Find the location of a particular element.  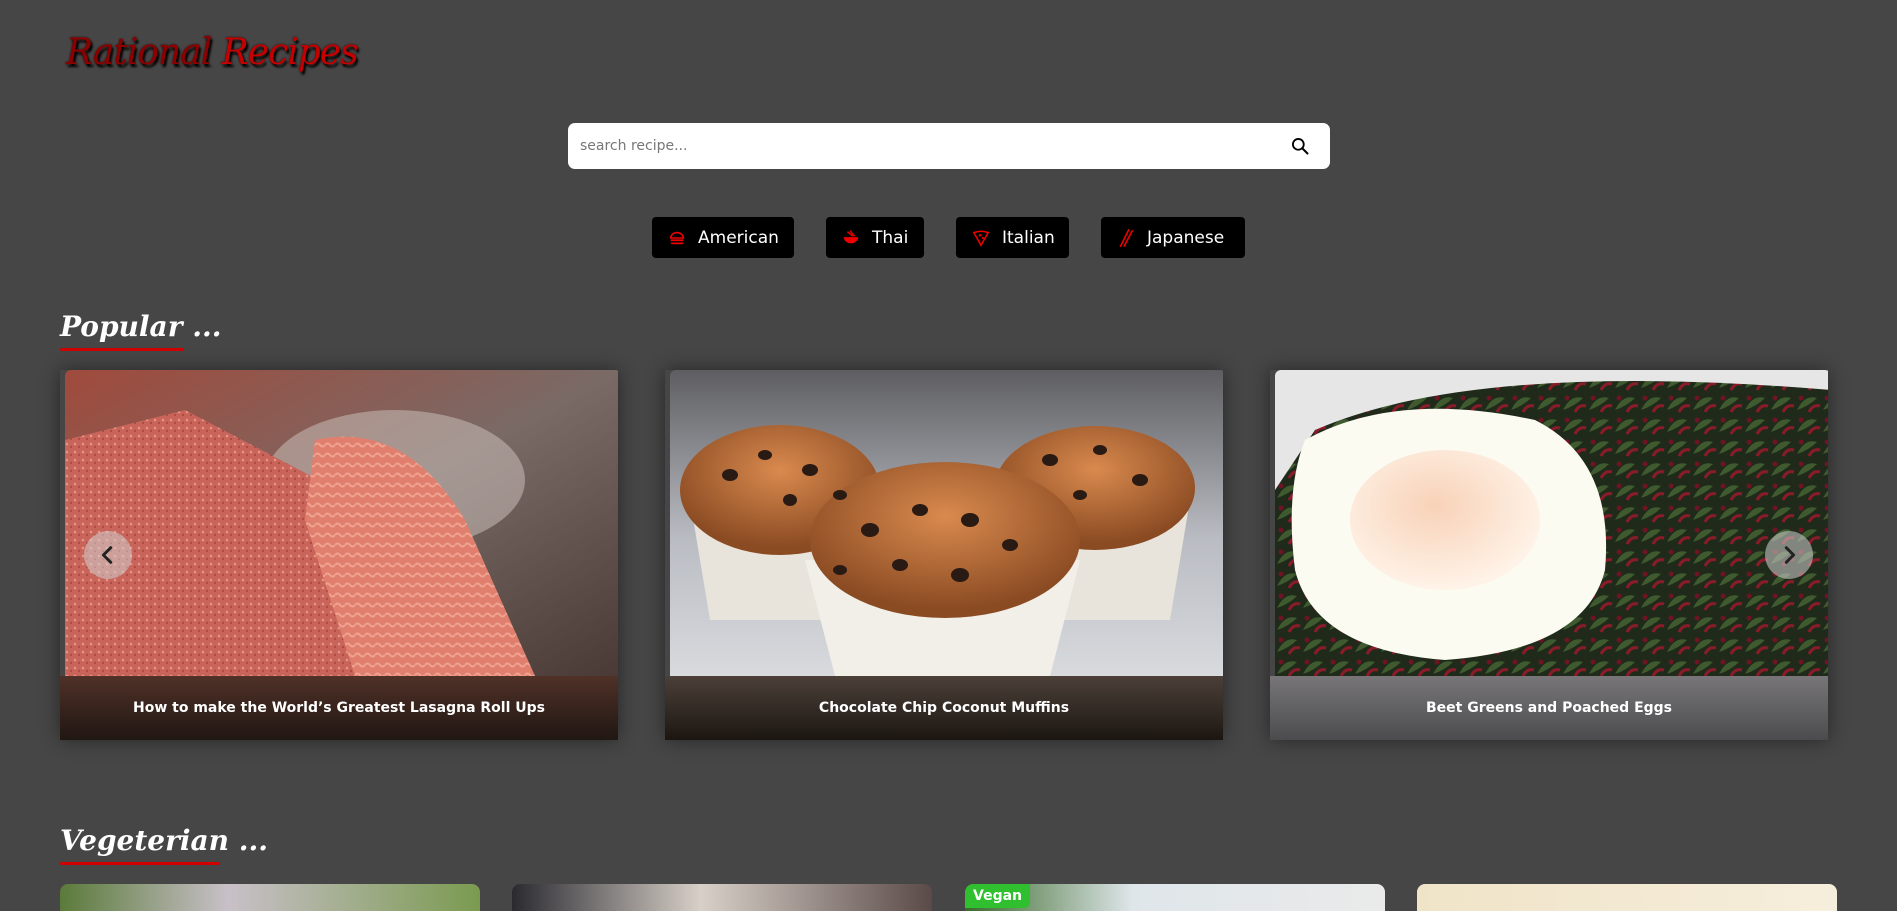

cuisine-label: Japanese is located at coordinates (1186, 237).